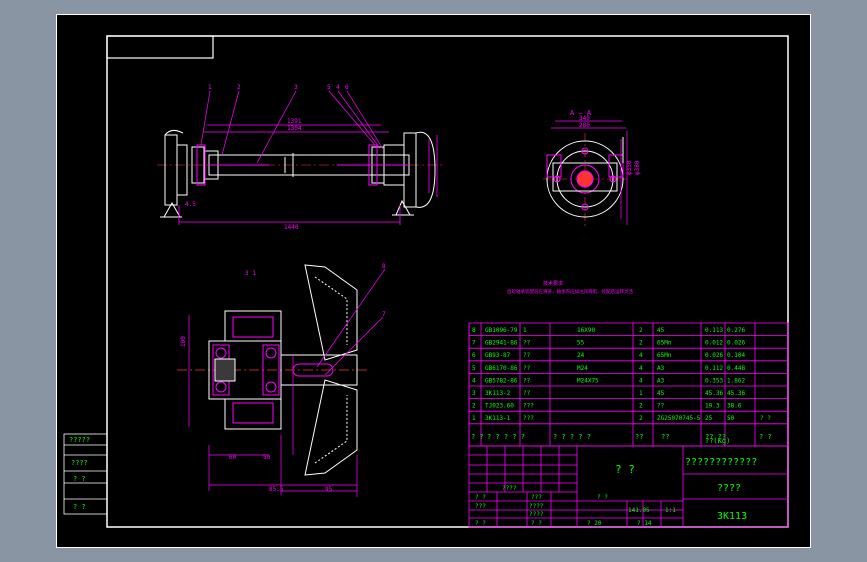 The height and width of the screenshot is (562, 867). What do you see at coordinates (641, 393) in the screenshot?
I see `parts-cell-qty: 1` at bounding box center [641, 393].